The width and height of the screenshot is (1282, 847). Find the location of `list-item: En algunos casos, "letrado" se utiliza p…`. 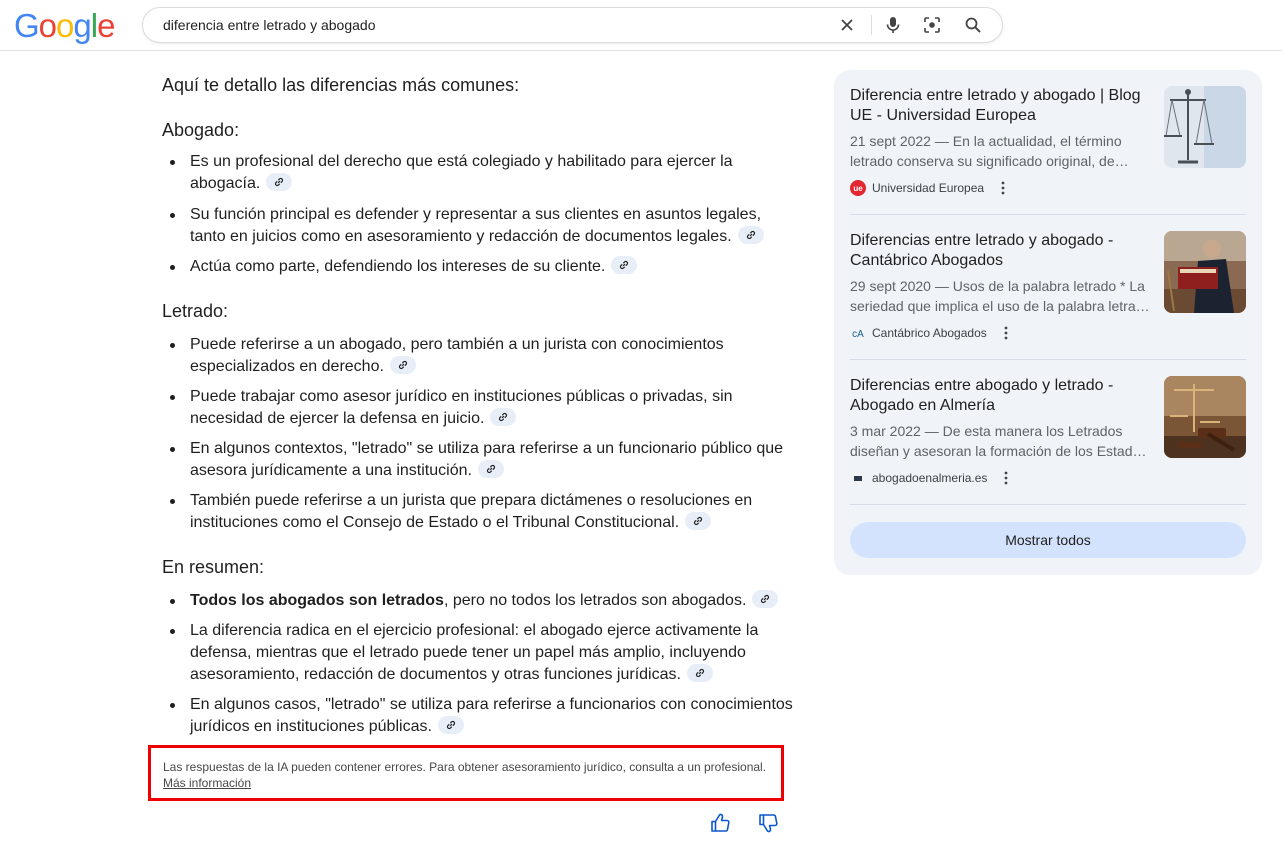

list-item: En algunos casos, "letrado" se utiliza p… is located at coordinates (485, 716).